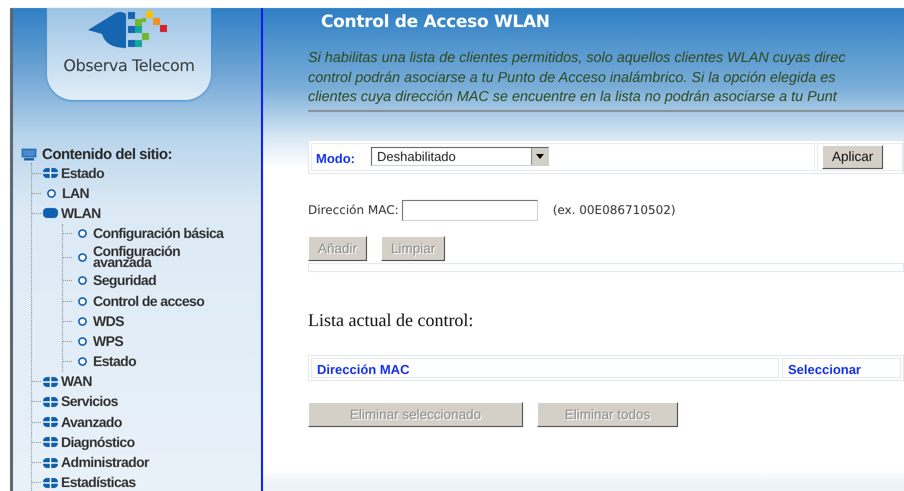 The image size is (904, 491). I want to click on tree-item: Control de acceso, so click(148, 301).